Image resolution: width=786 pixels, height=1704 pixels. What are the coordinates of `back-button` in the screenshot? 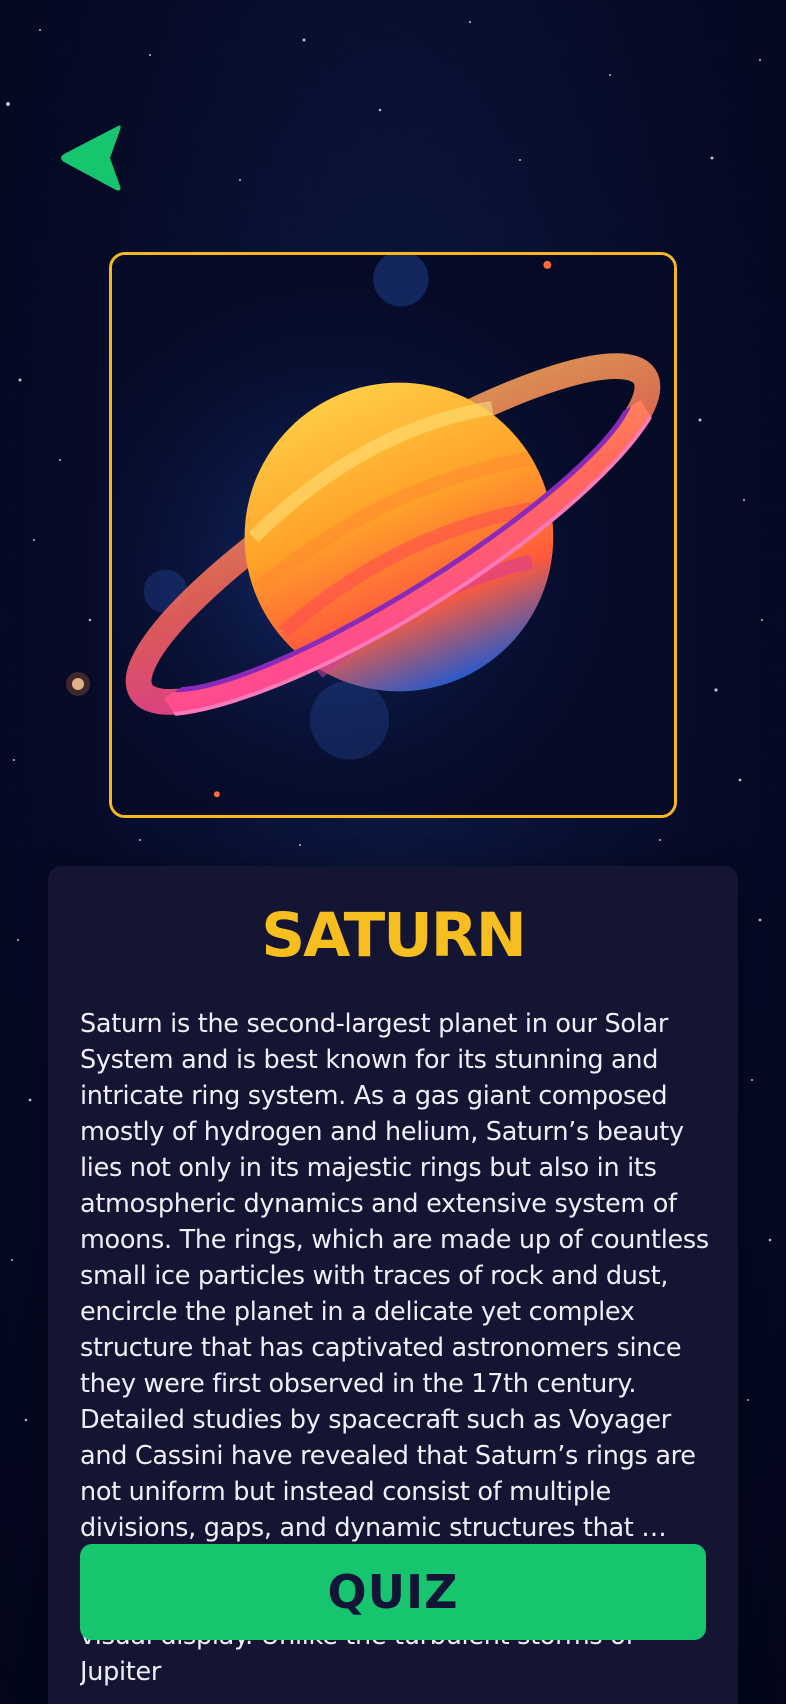 It's located at (91, 158).